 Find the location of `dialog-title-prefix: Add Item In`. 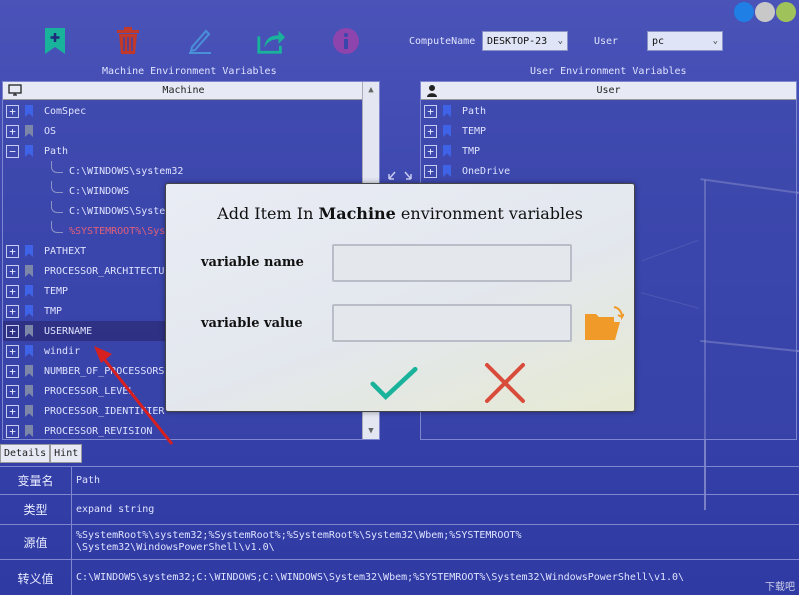

dialog-title-prefix: Add Item In is located at coordinates (268, 213).